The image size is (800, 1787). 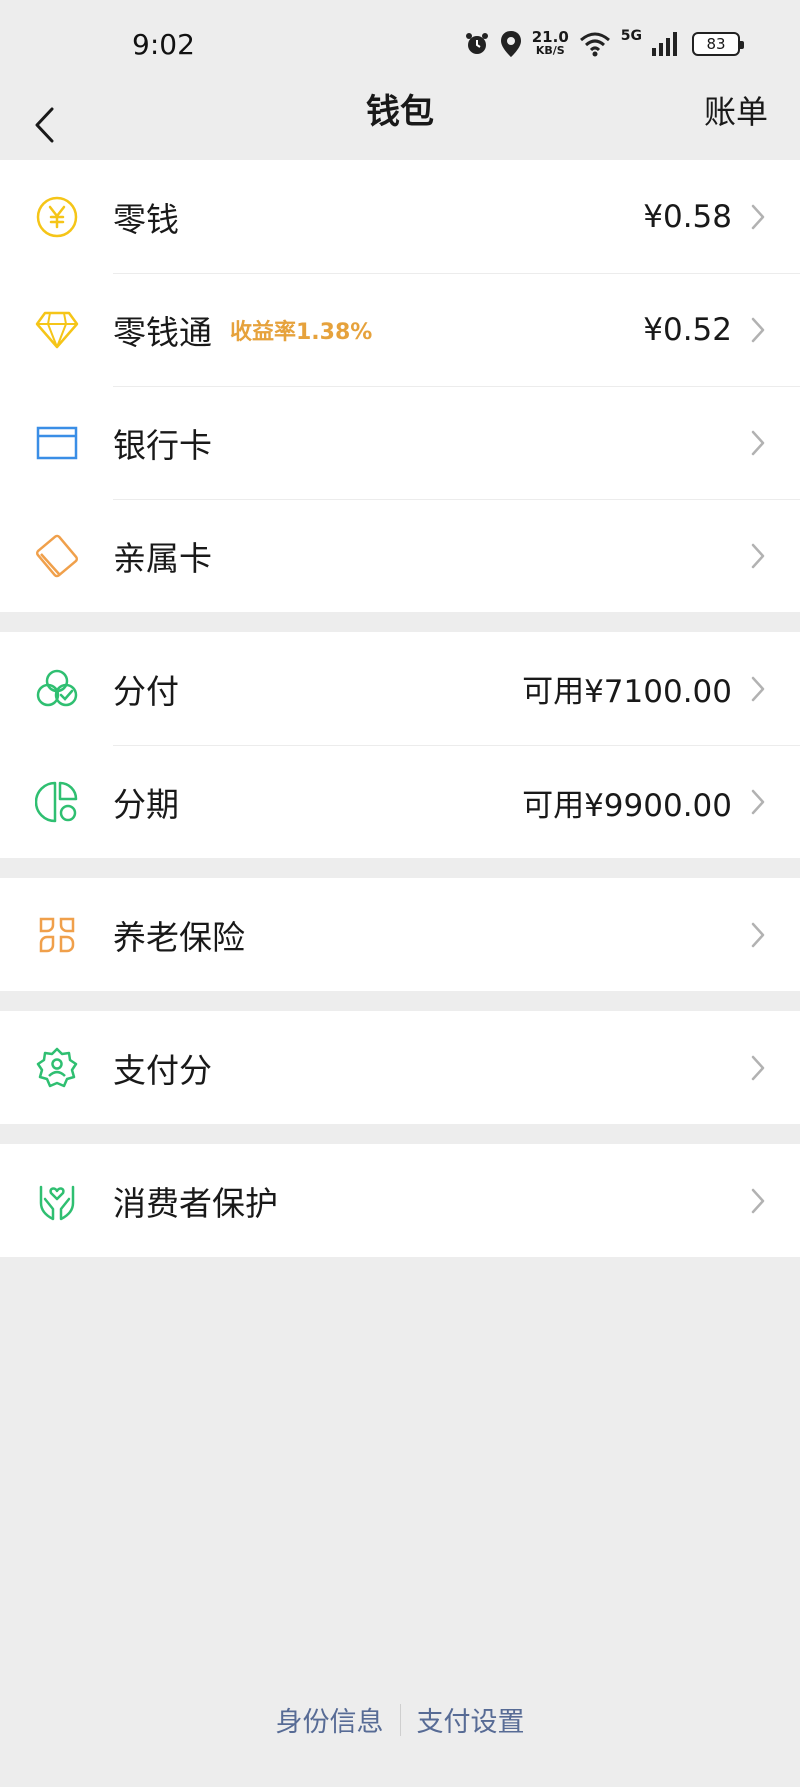 I want to click on row-consumer-protection: 消费者保护, so click(x=400, y=1200).